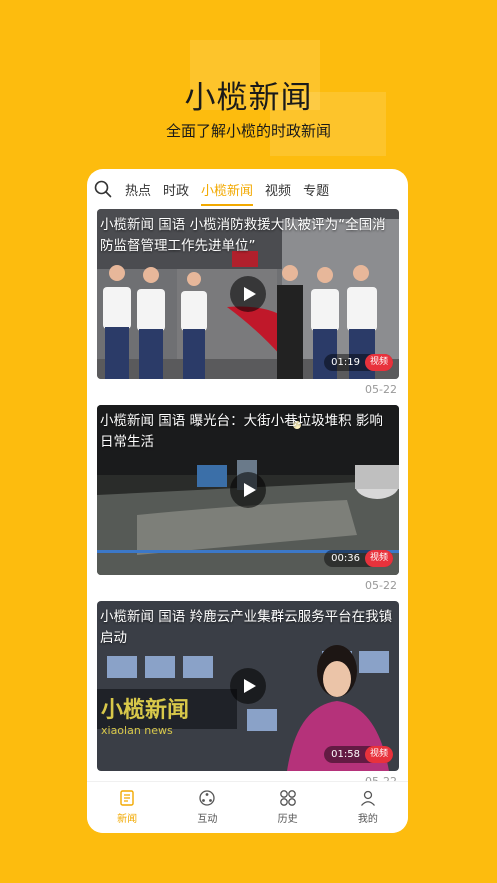  I want to click on search-icon, so click(103, 189).